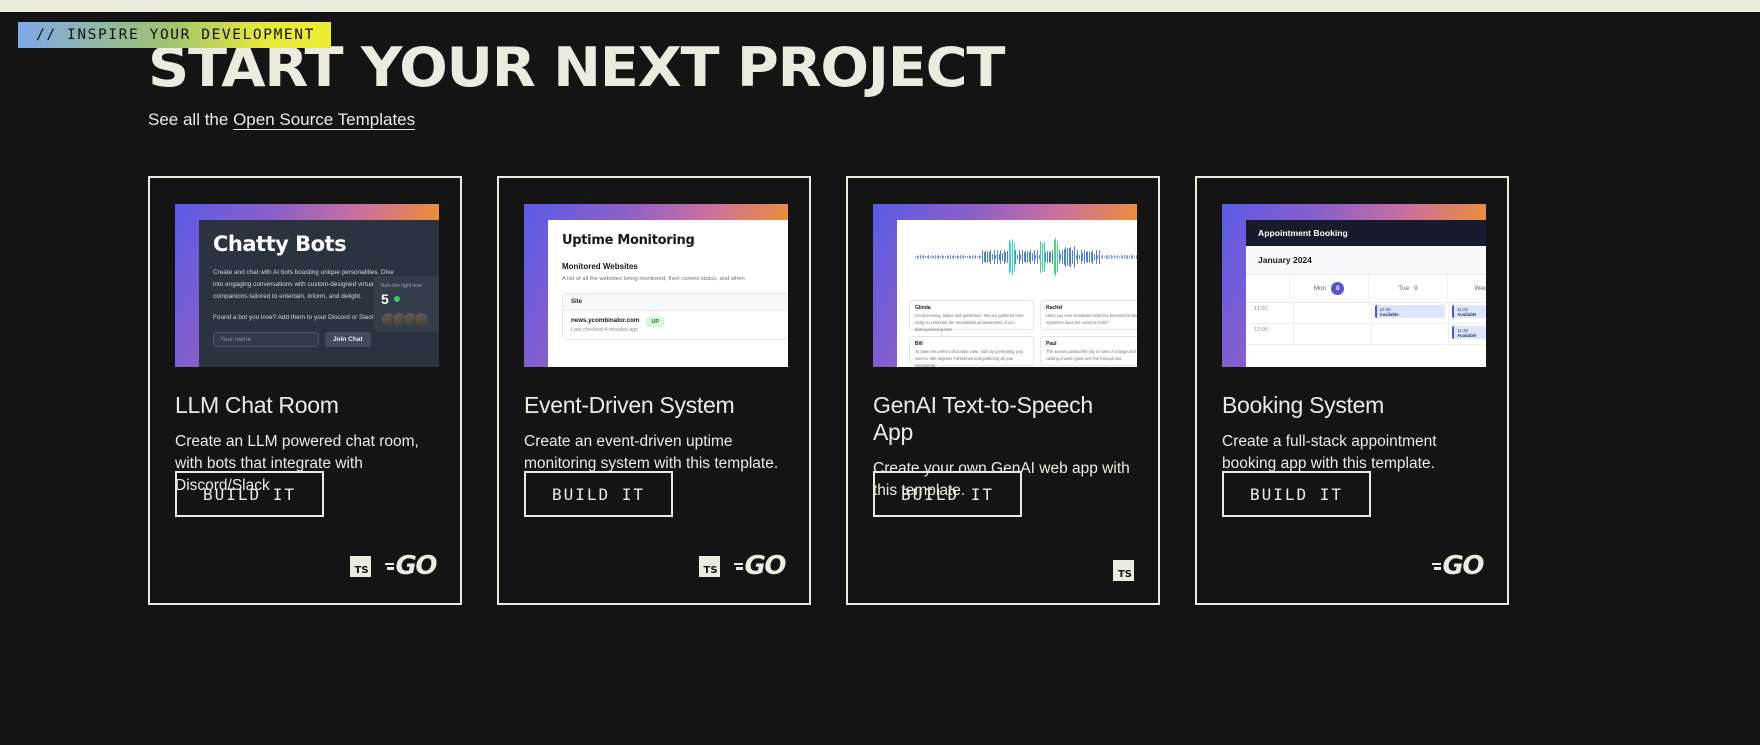 This screenshot has width=1760, height=745. I want to click on day-header-tue: Tue 9, so click(1407, 288).